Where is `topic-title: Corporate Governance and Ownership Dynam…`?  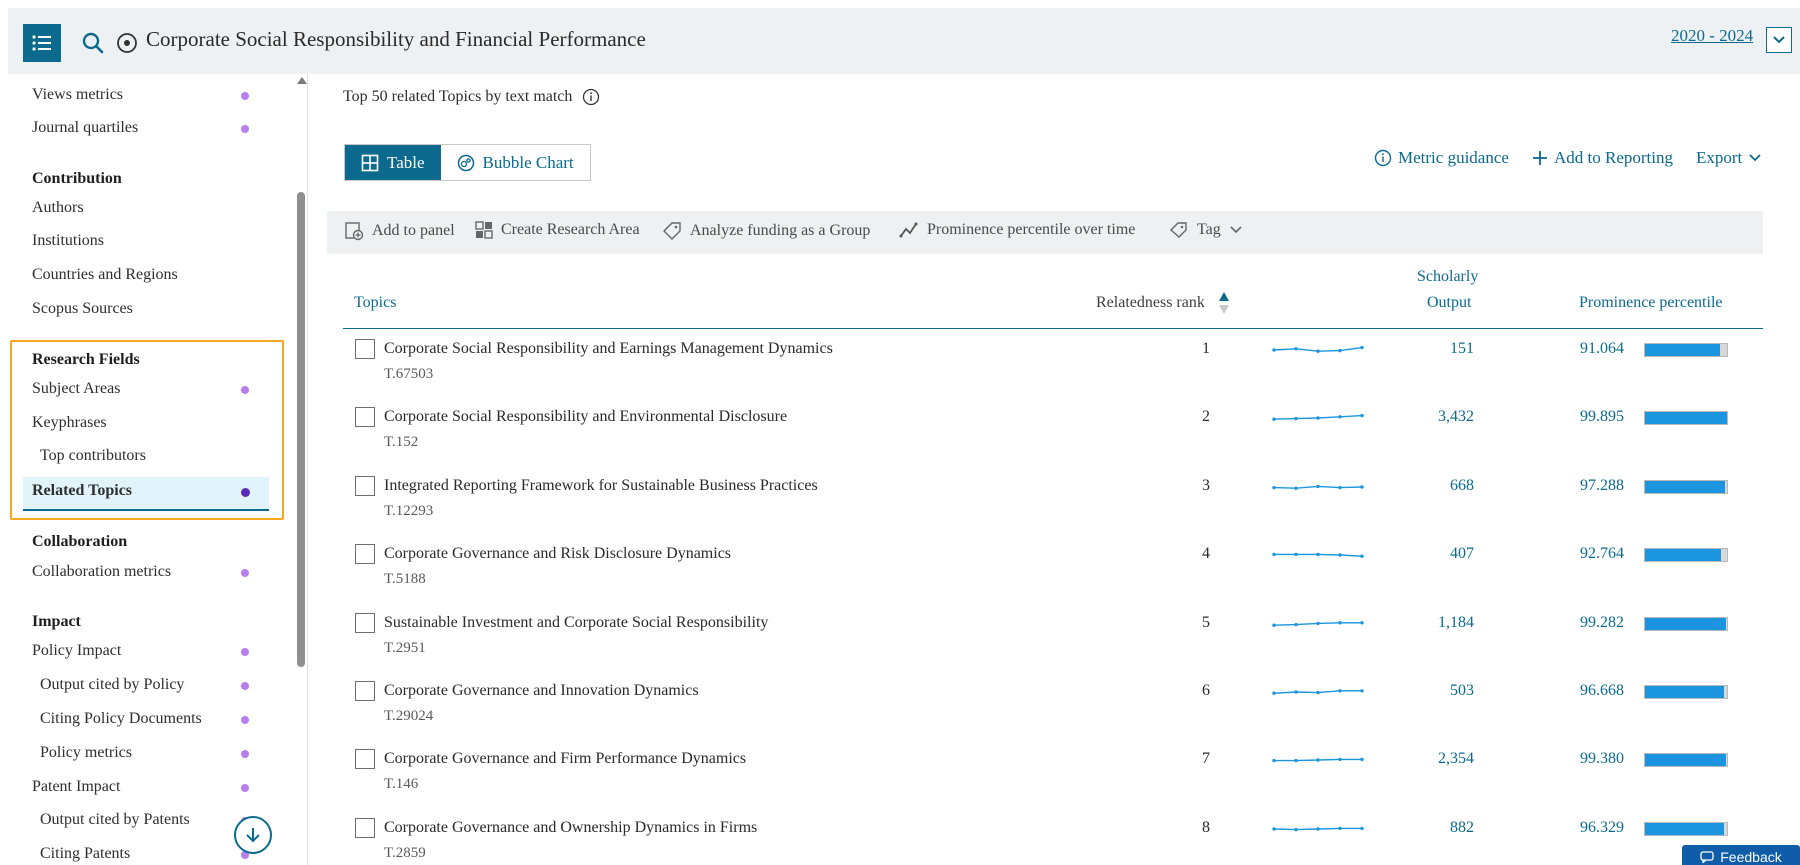
topic-title: Corporate Governance and Ownership Dynam… is located at coordinates (570, 828).